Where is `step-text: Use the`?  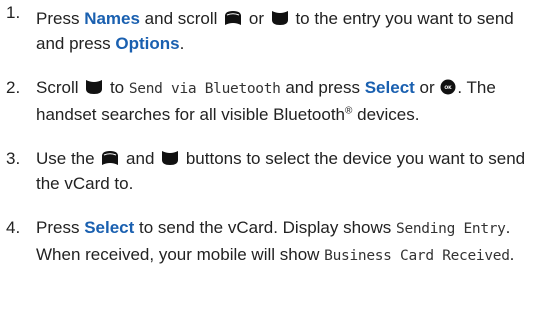
step-text: Use the is located at coordinates (68, 158).